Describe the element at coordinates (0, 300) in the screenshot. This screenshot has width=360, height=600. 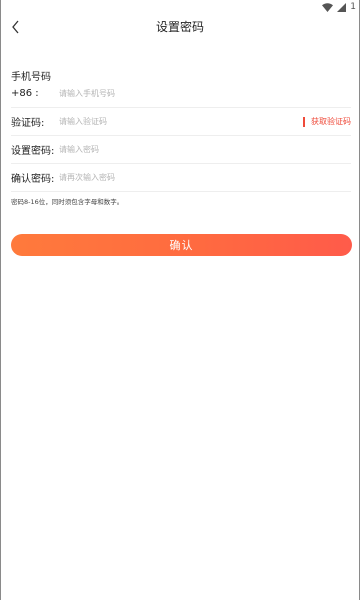
I see `screen-edge-left` at that location.